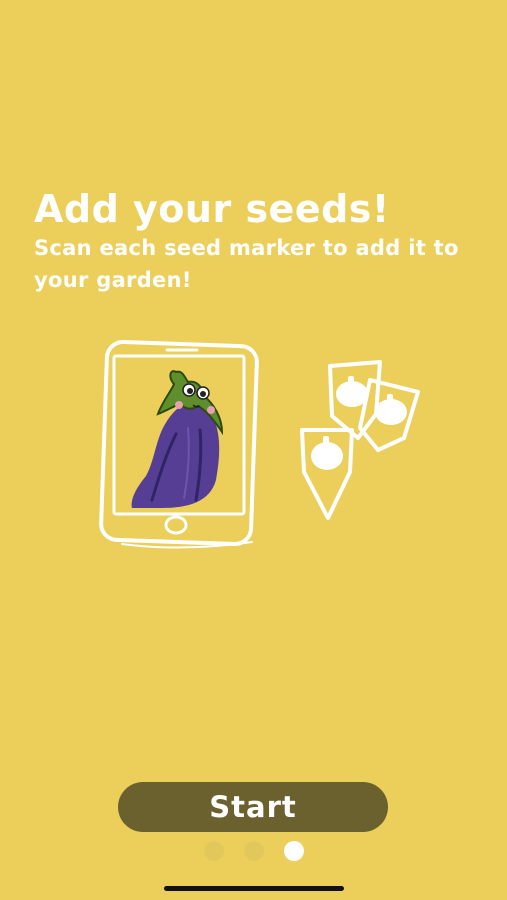 This screenshot has width=507, height=900. Describe the element at coordinates (254, 888) in the screenshot. I see `home-indicator` at that location.